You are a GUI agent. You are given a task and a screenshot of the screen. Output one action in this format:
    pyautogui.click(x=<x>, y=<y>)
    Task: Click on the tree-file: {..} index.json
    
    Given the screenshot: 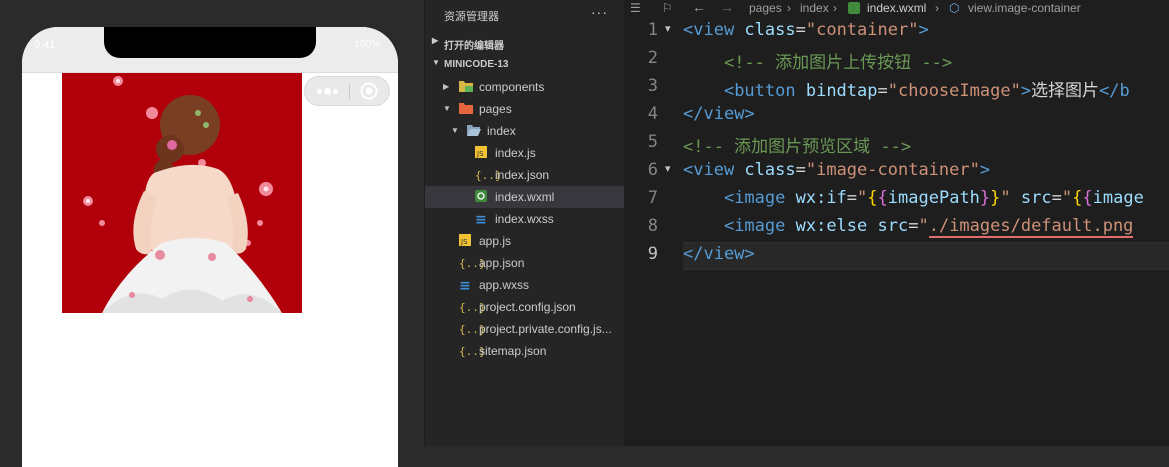 What is the action you would take?
    pyautogui.click(x=524, y=175)
    